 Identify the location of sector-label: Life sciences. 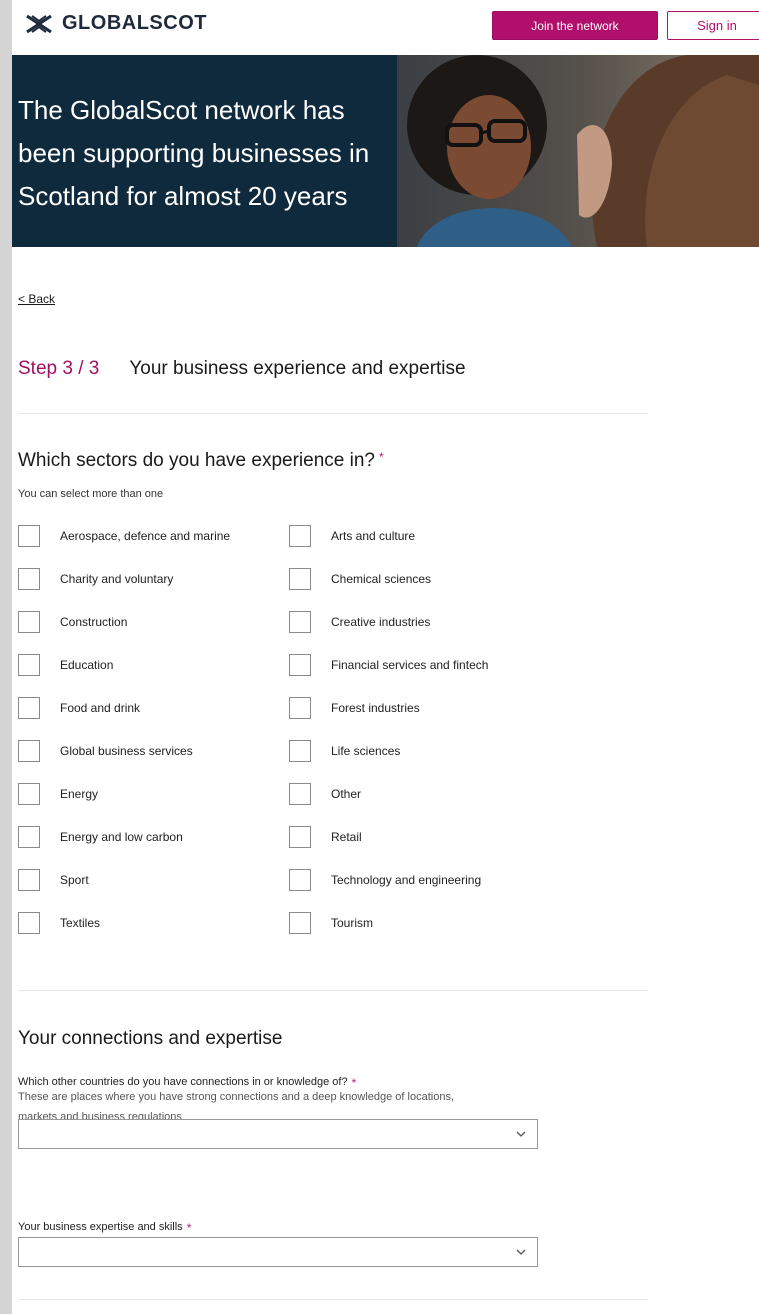
(366, 751).